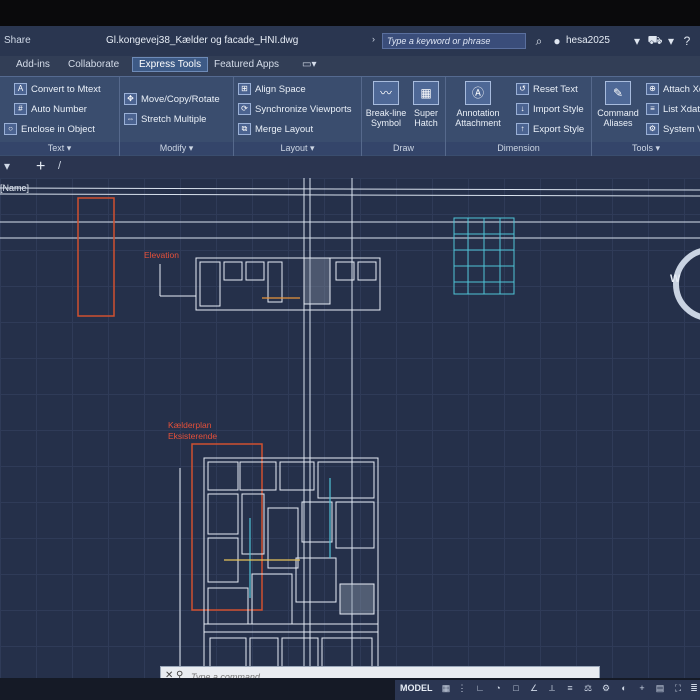 The width and height of the screenshot is (700, 700). I want to click on annotation-attachment-button: Ⓐ Annotation Attachment, so click(478, 104).